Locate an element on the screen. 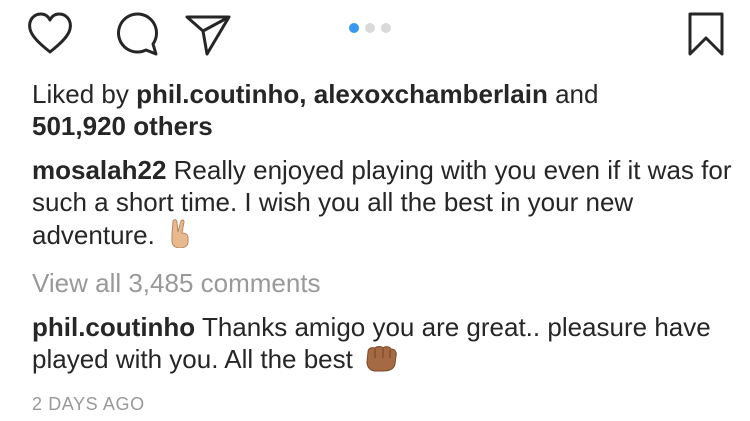  carousel-indicator is located at coordinates (370, 28).